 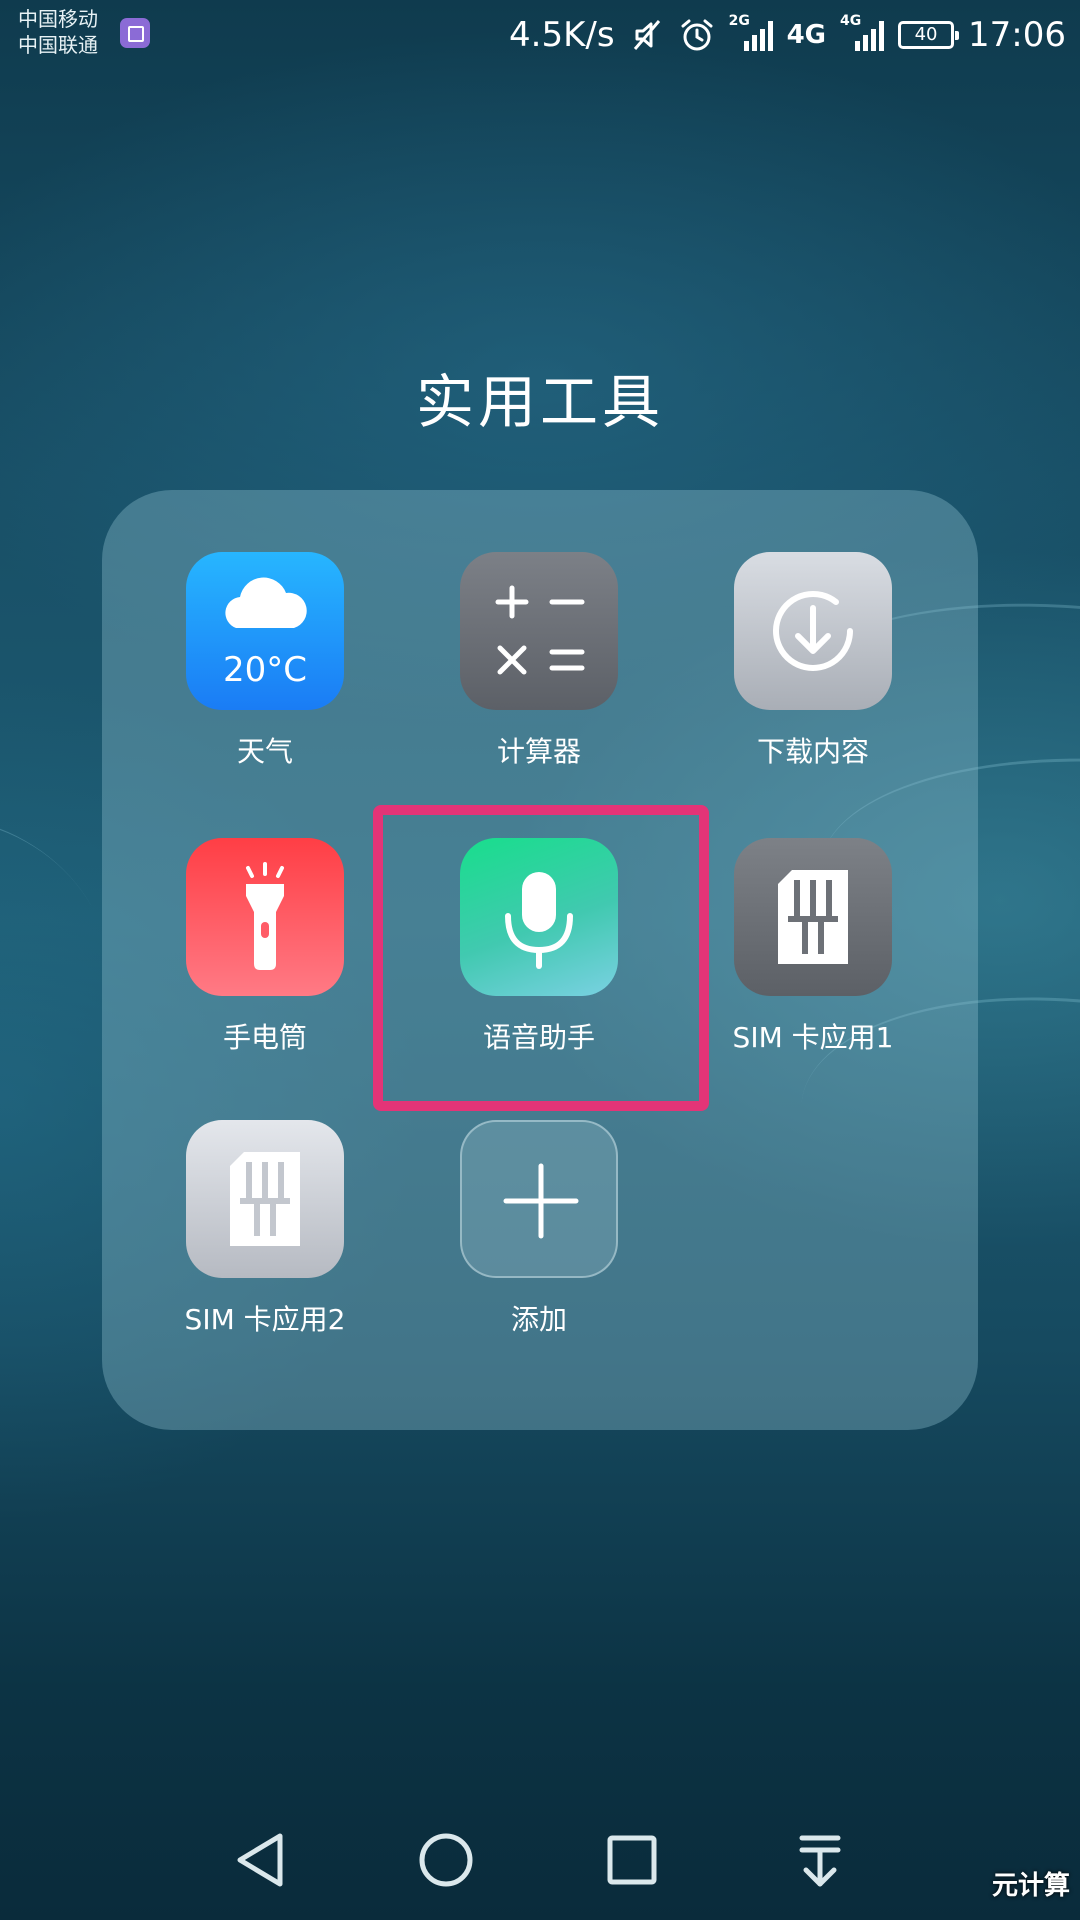 I want to click on back-icon, so click(x=260, y=1860).